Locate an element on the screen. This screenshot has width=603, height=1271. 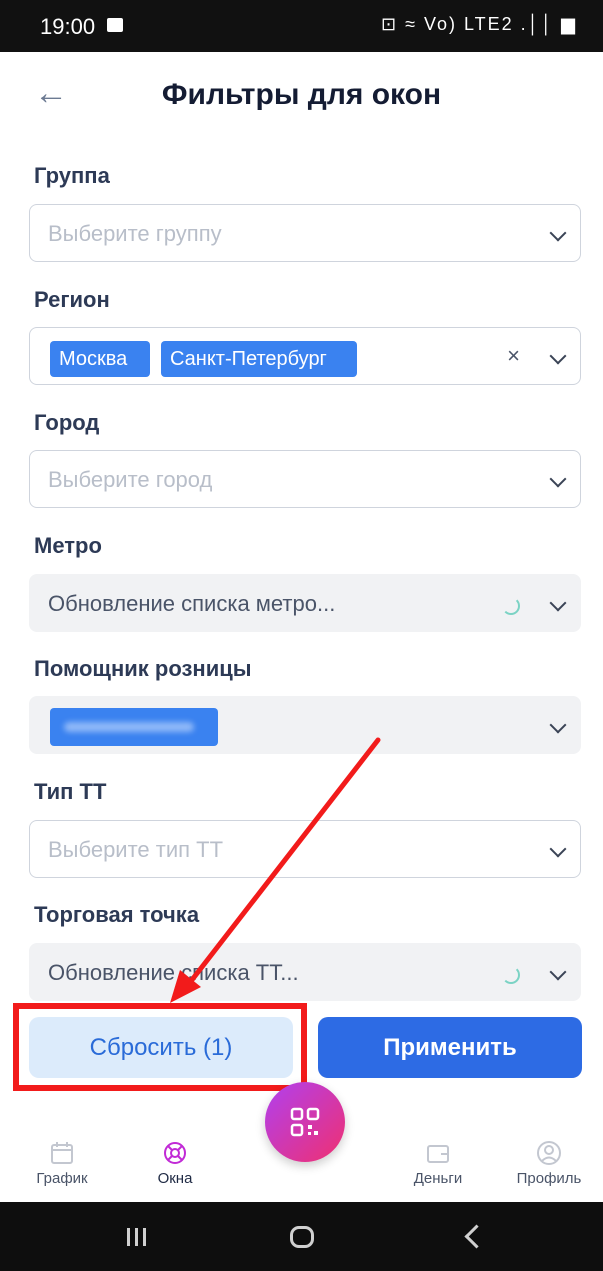
region-tag: Санкт-Петербург is located at coordinates (259, 359).